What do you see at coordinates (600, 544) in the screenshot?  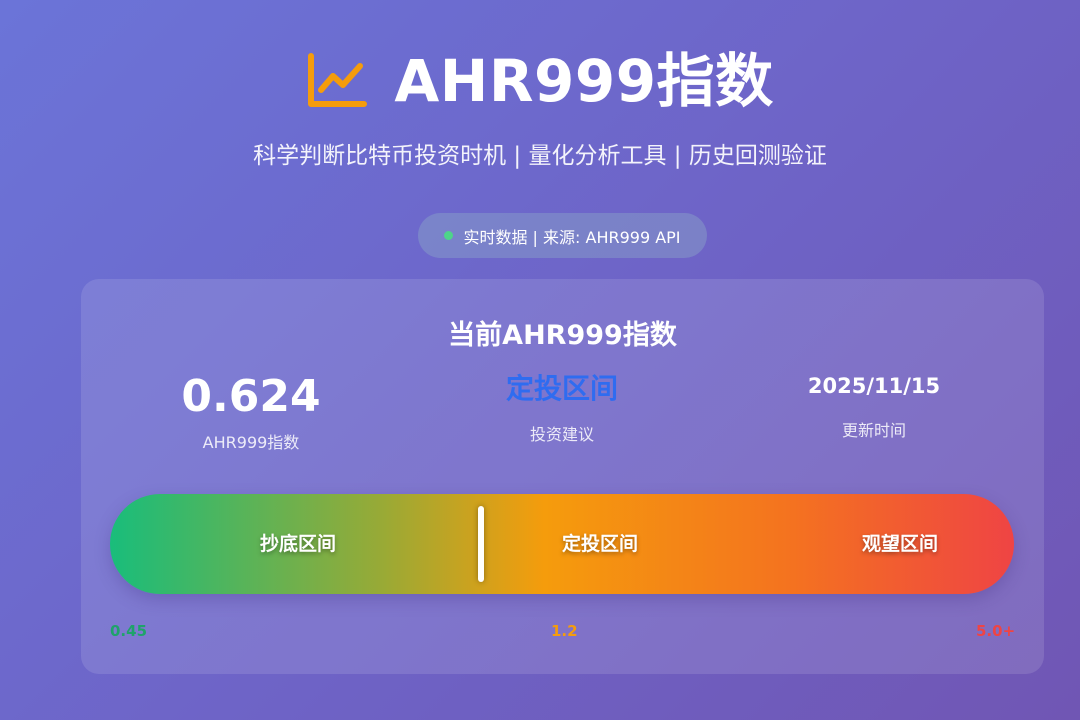 I see `zone-label-dca: 定投区间` at bounding box center [600, 544].